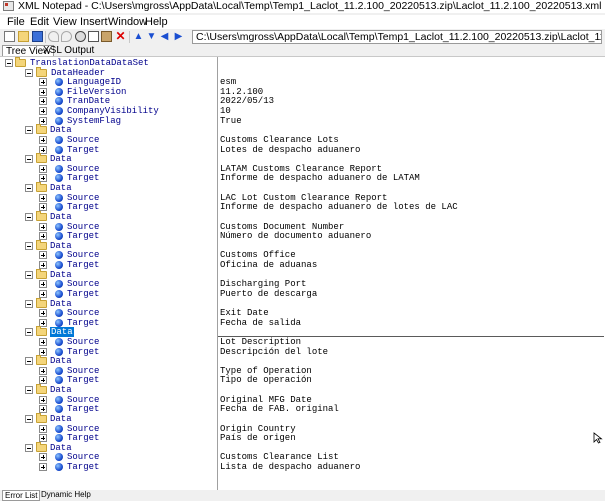 The image size is (605, 501). Describe the element at coordinates (302, 121) in the screenshot. I see `tree-row: SystemFlag True` at that location.